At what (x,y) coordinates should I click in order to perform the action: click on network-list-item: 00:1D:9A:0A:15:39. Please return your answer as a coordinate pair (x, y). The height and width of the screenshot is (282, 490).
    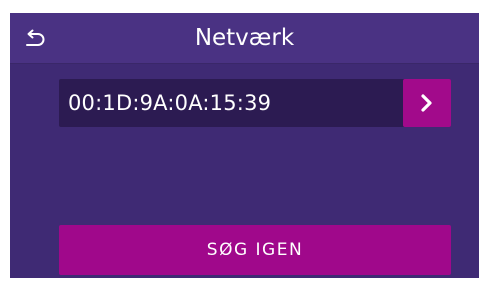
    Looking at the image, I should click on (255, 103).